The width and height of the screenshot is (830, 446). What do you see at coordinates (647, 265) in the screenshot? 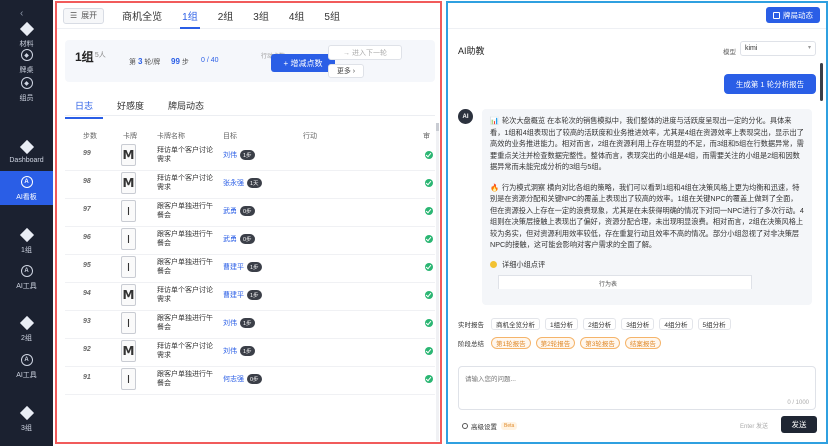
I see `detail-heading: 详细小组点评` at bounding box center [647, 265].